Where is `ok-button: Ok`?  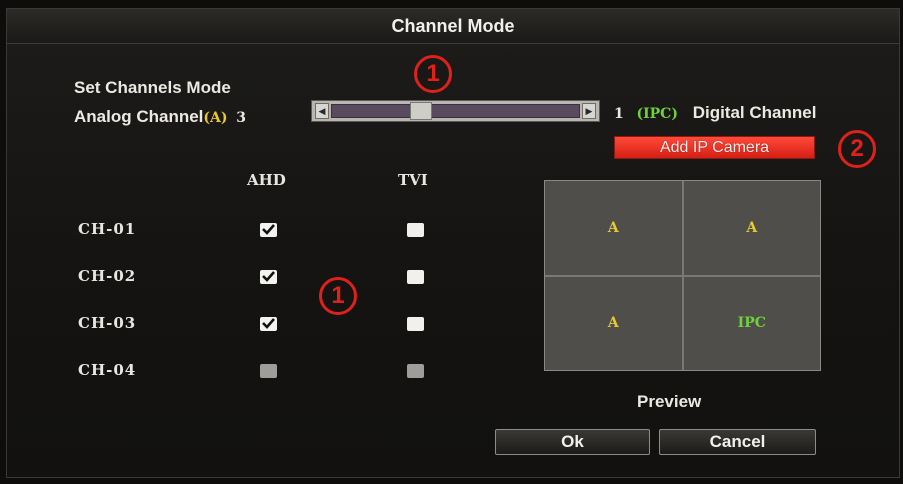 ok-button: Ok is located at coordinates (572, 442).